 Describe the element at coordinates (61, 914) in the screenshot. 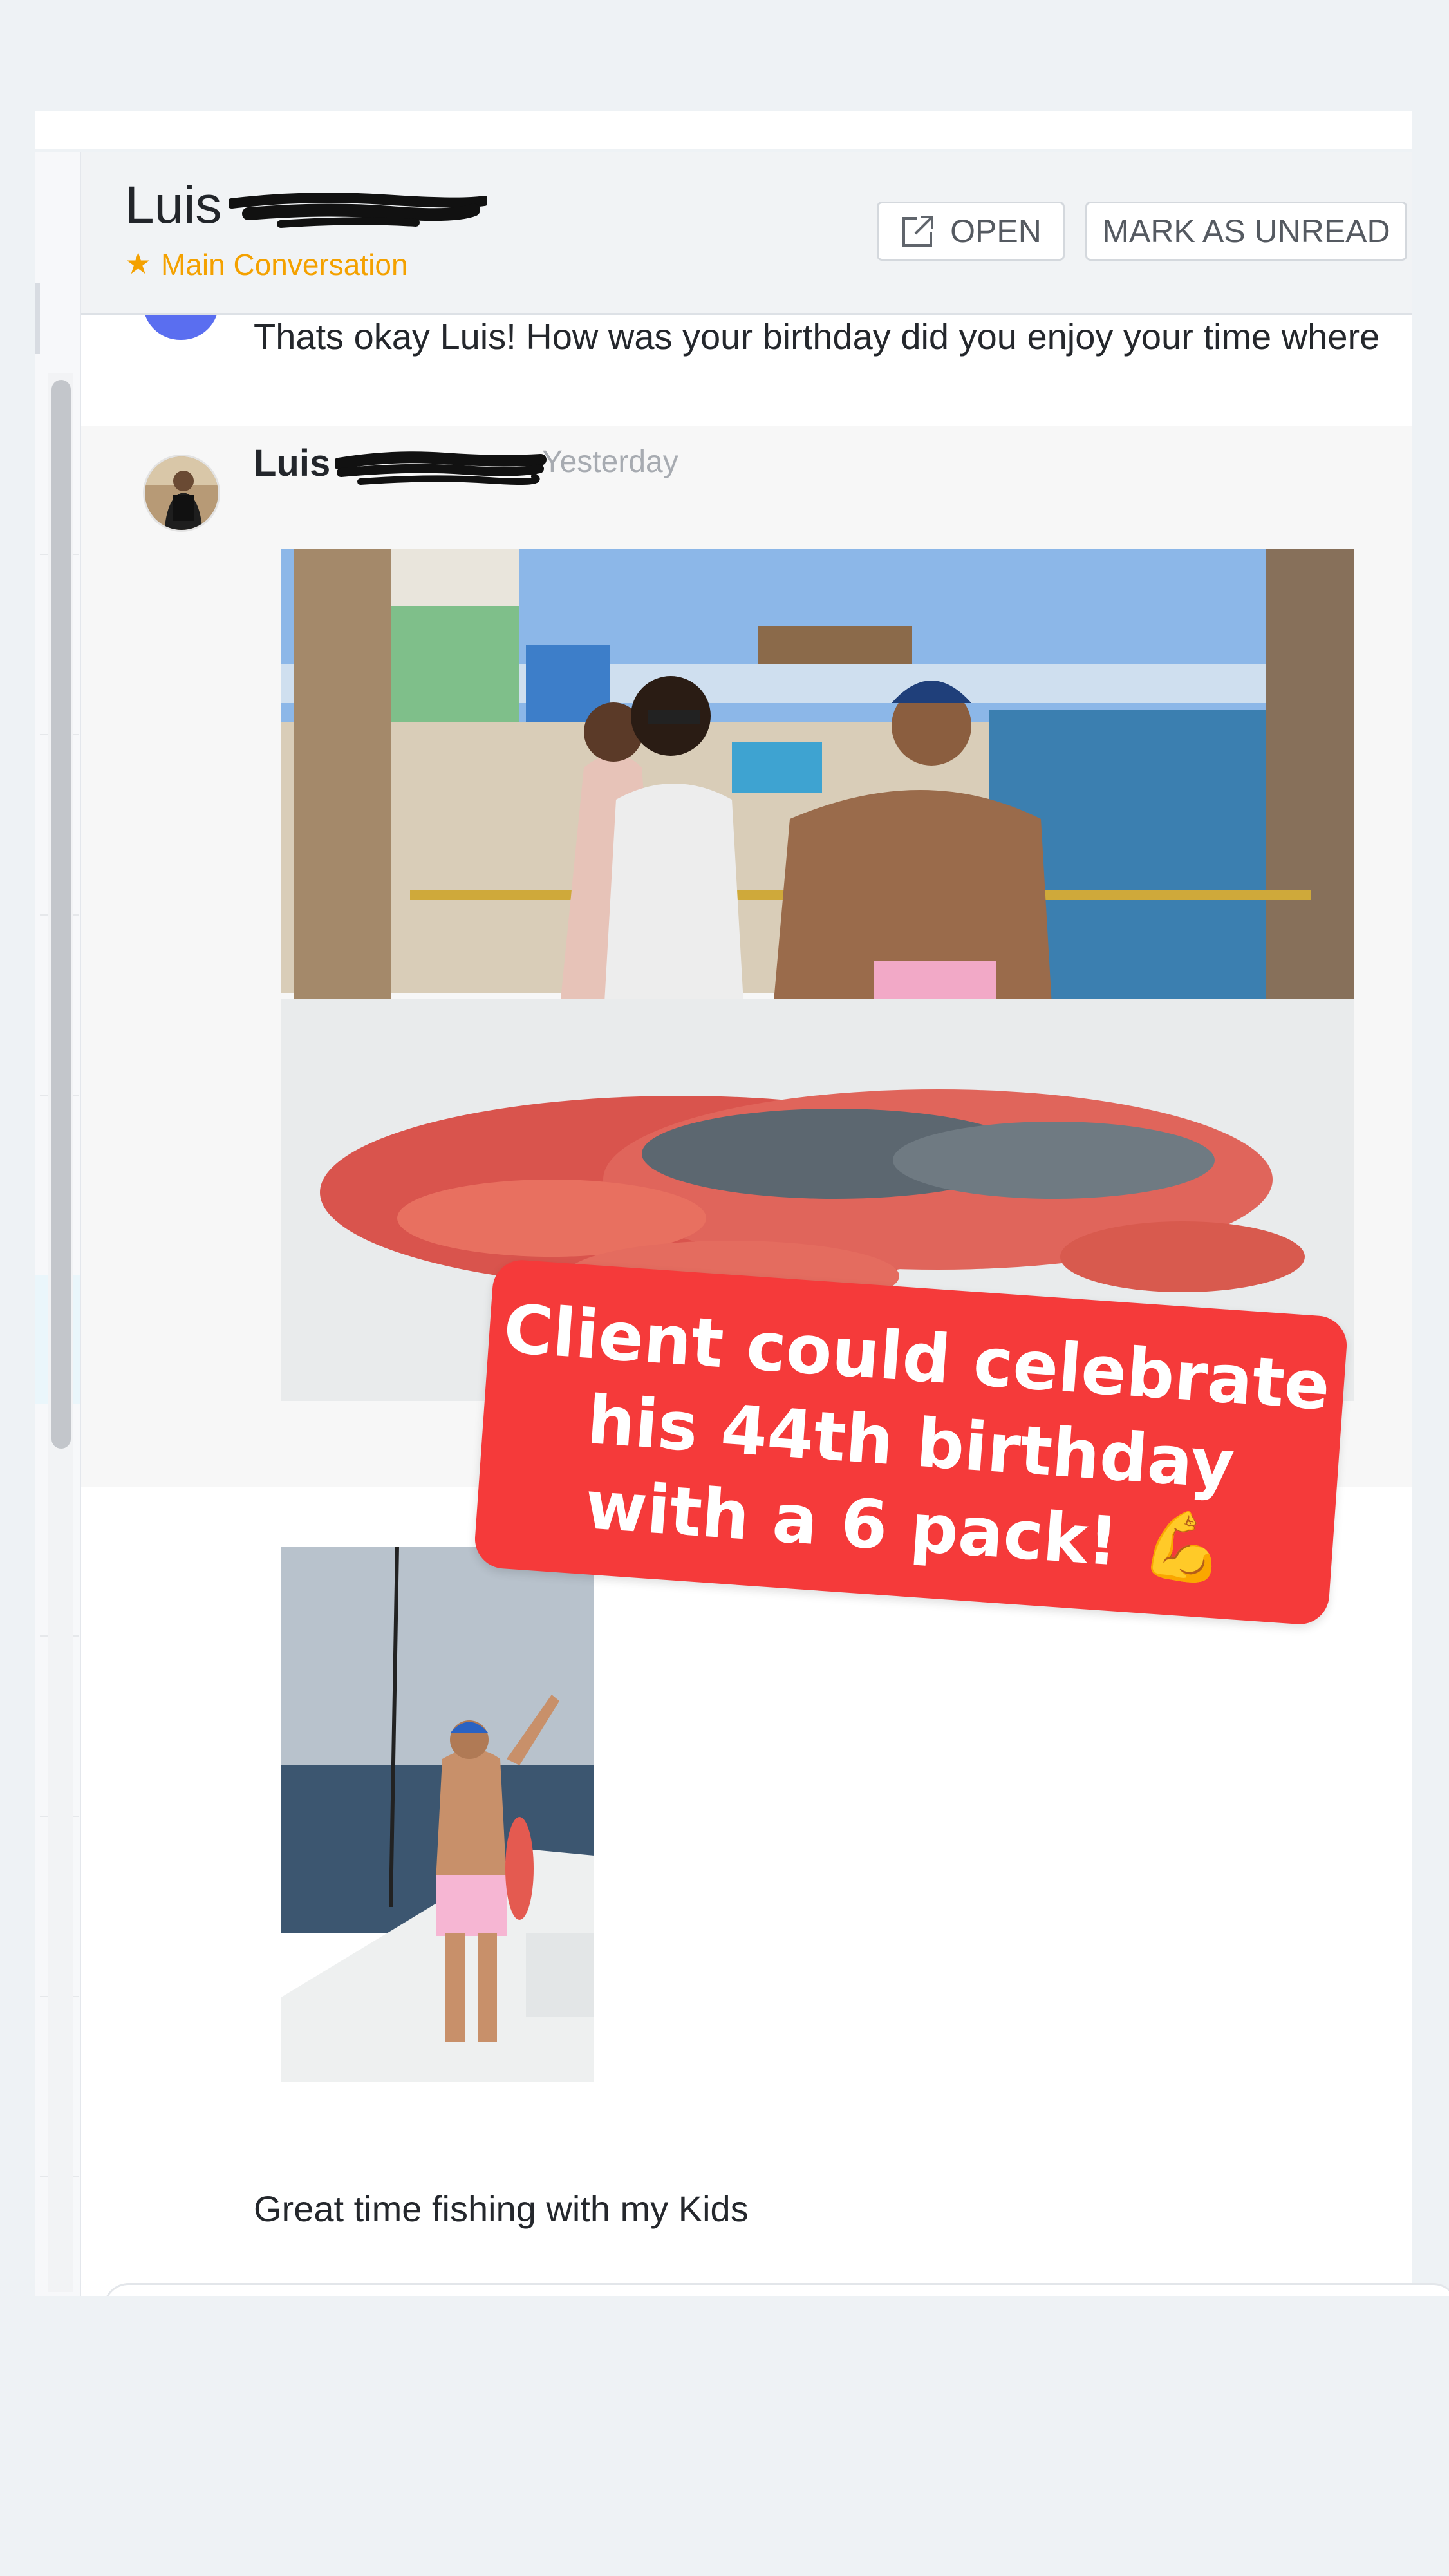

I see `scrollbar-thumb` at that location.